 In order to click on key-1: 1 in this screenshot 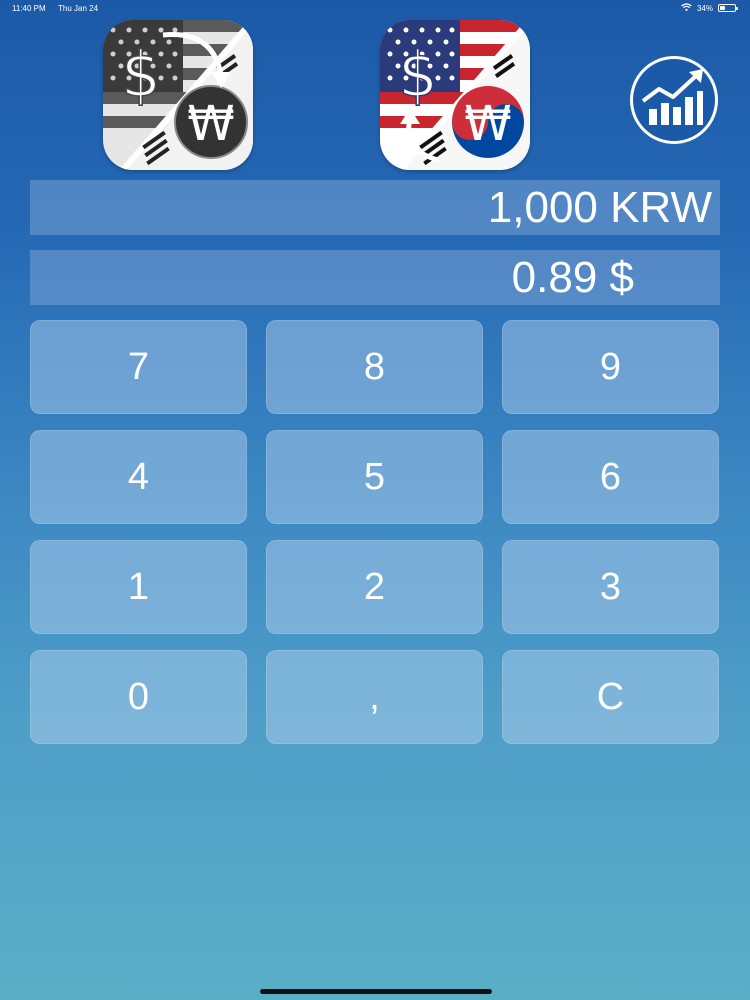, I will do `click(138, 587)`.